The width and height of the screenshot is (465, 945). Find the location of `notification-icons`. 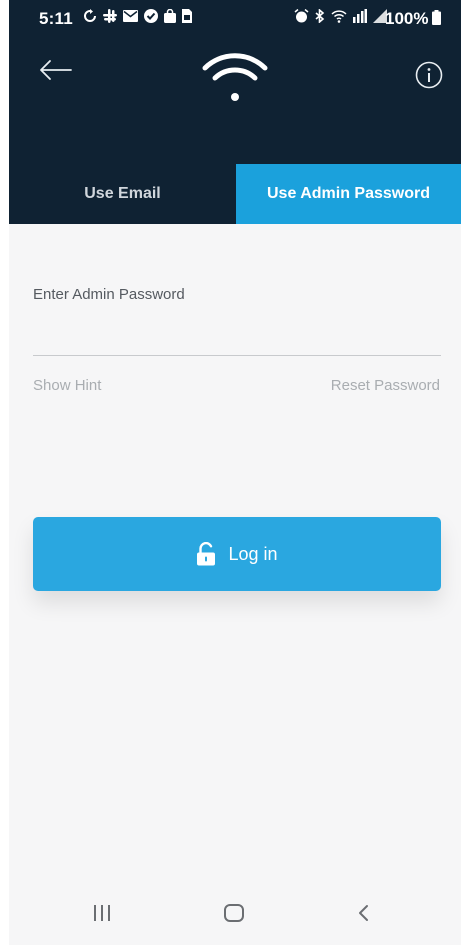

notification-icons is located at coordinates (137, 16).